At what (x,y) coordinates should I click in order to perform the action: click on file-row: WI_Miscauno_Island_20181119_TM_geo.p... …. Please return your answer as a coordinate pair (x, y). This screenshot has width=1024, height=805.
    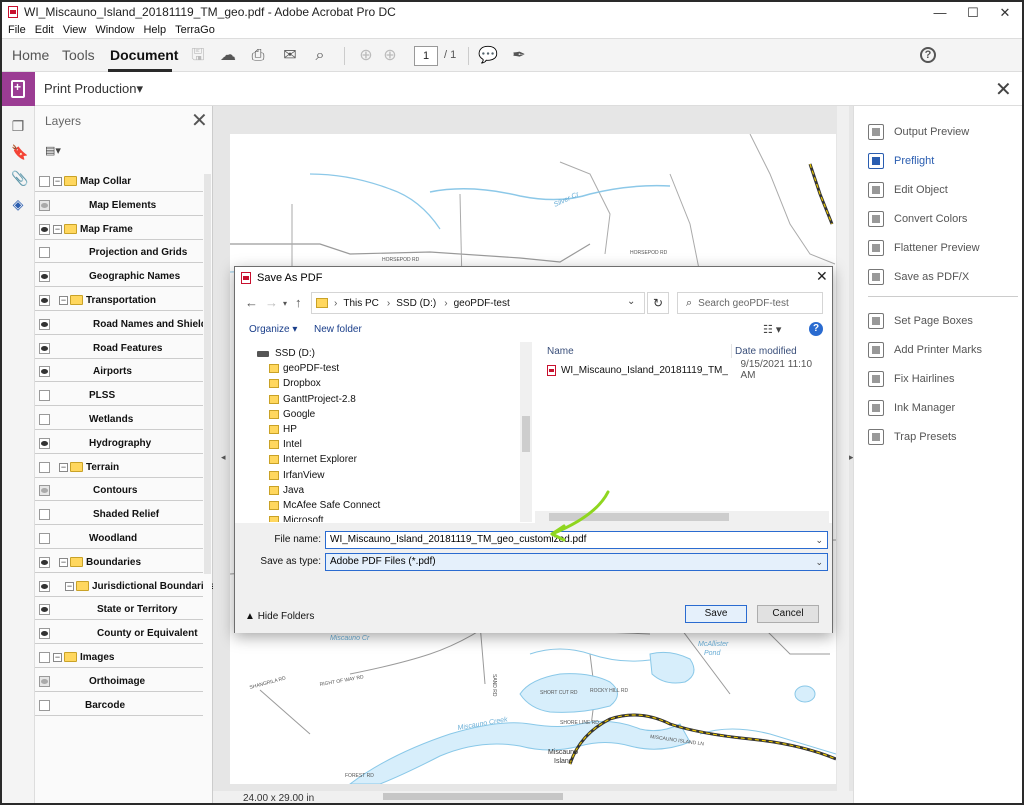
    Looking at the image, I should click on (688, 370).